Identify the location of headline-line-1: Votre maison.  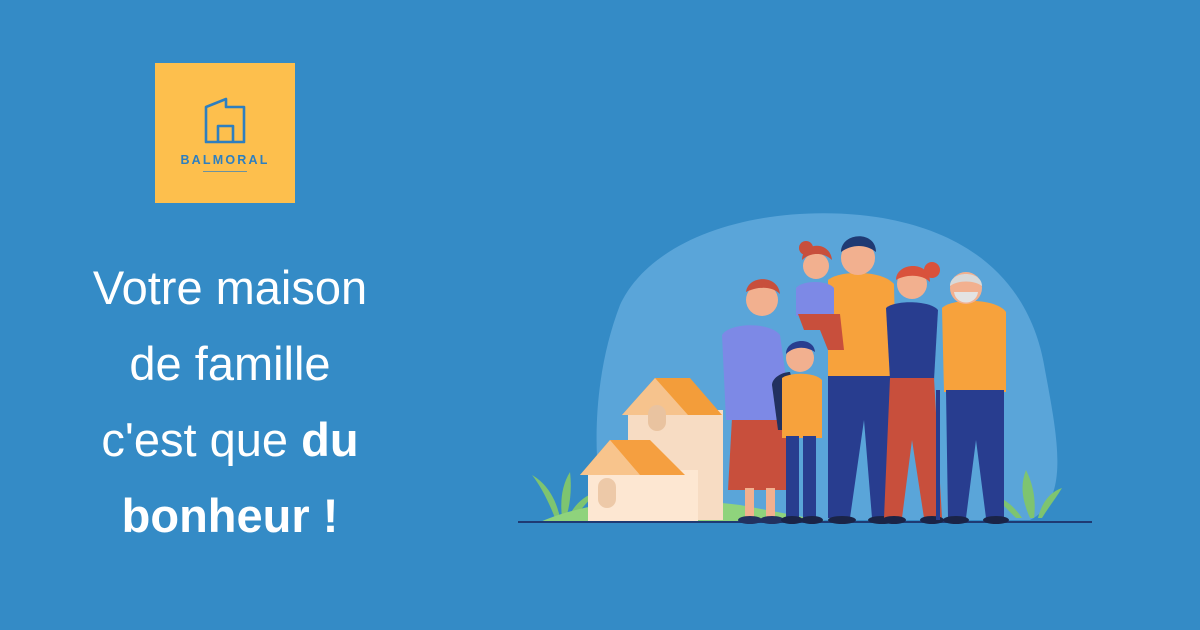
(230, 287).